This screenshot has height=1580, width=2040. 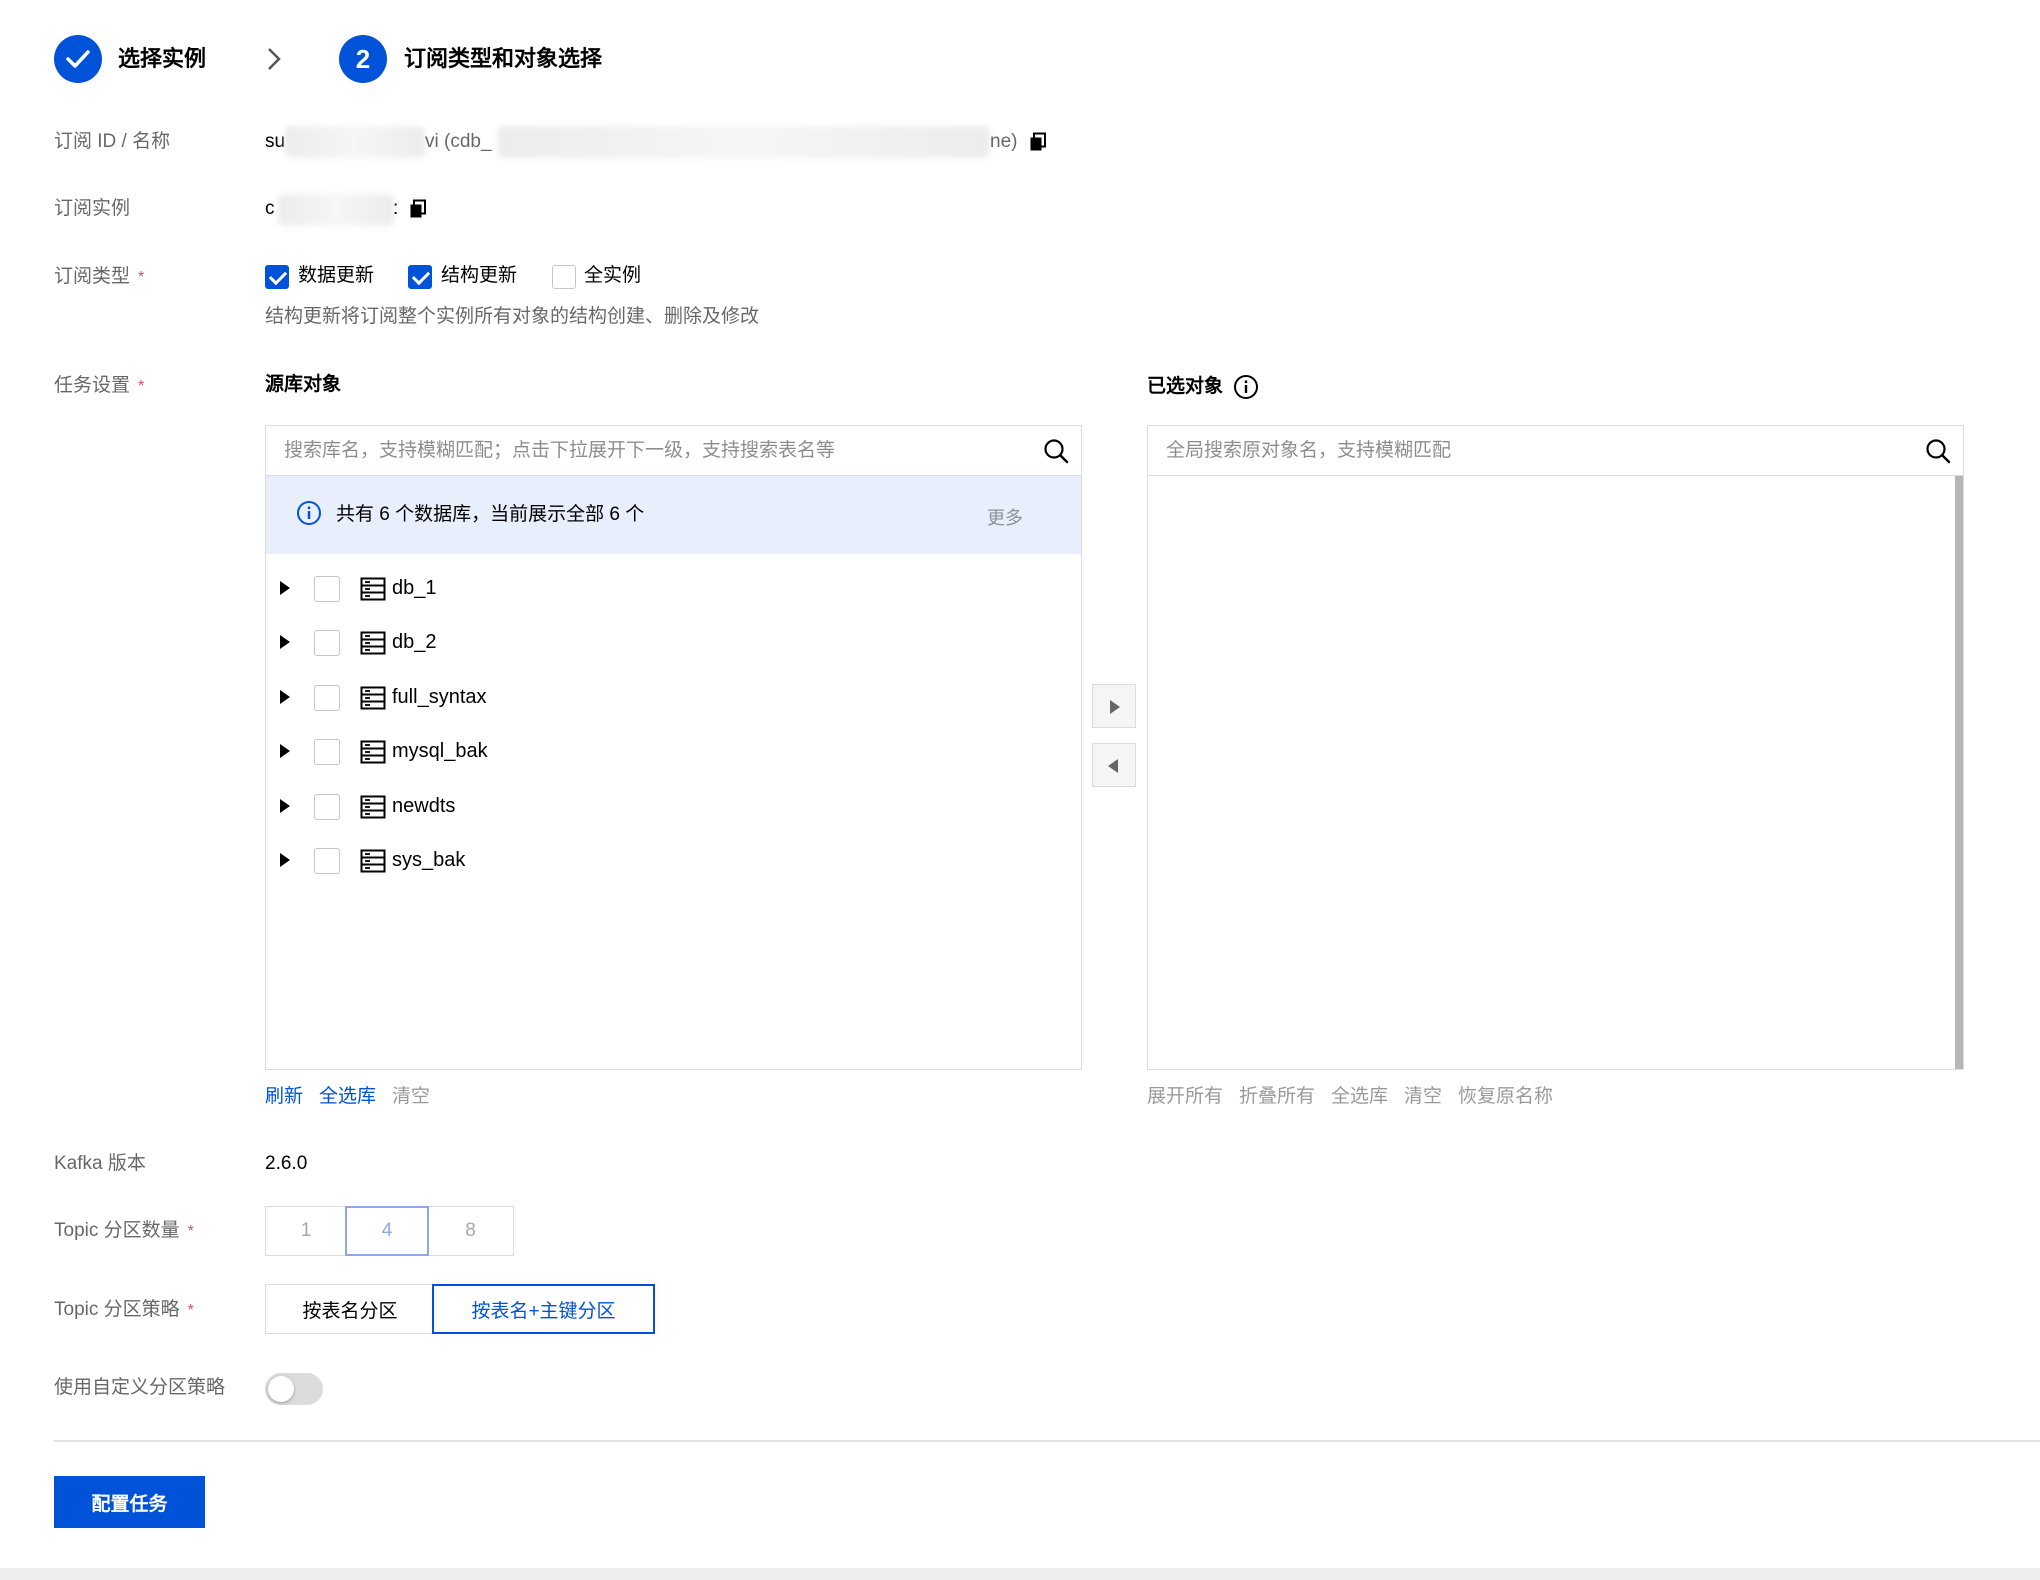 I want to click on full-instance-label: 全实例, so click(x=612, y=276).